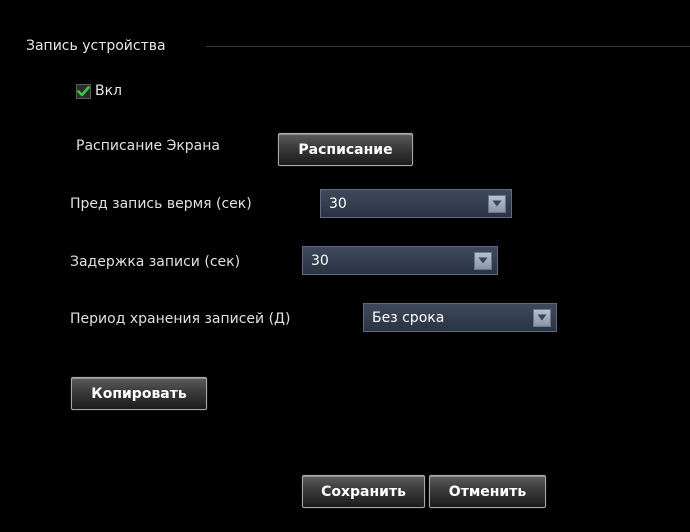  I want to click on schedule-label: Расписание Экрана, so click(148, 146).